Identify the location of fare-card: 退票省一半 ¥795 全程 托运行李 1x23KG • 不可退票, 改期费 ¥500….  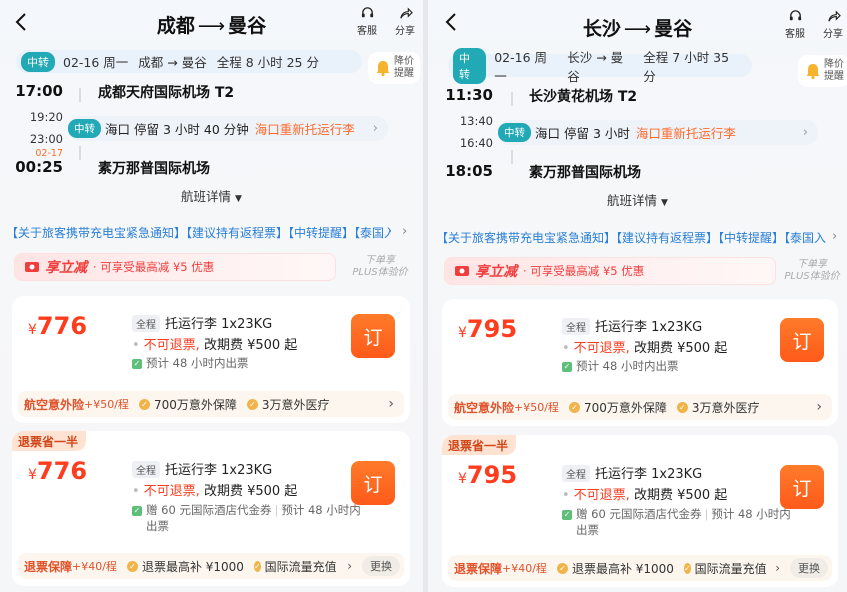
(640, 511).